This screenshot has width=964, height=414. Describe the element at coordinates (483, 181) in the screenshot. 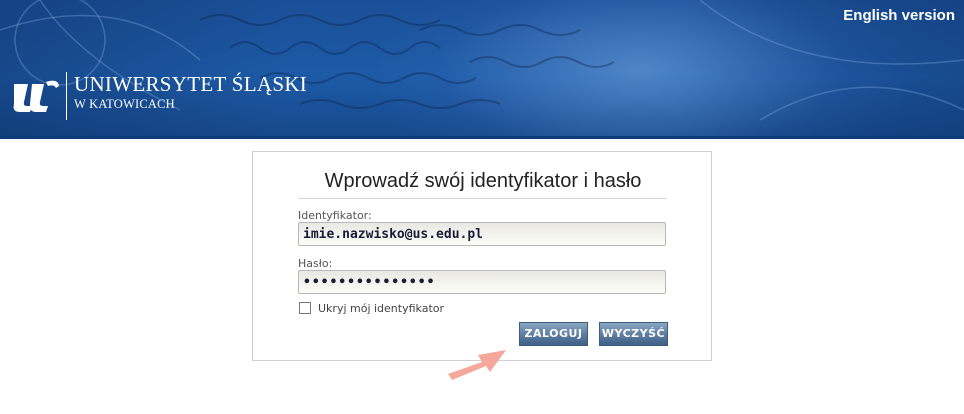

I see `login-title: Wprowadź swój identyfikator i hasło` at that location.